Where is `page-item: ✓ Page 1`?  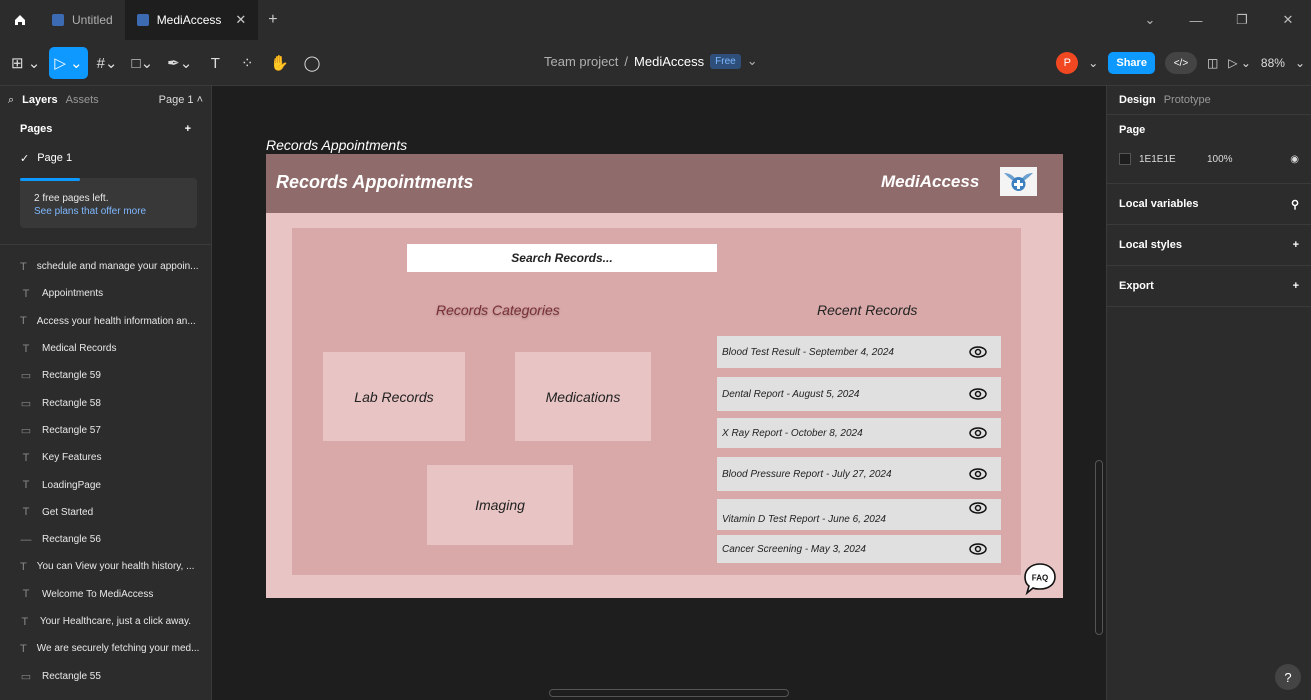 page-item: ✓ Page 1 is located at coordinates (105, 158).